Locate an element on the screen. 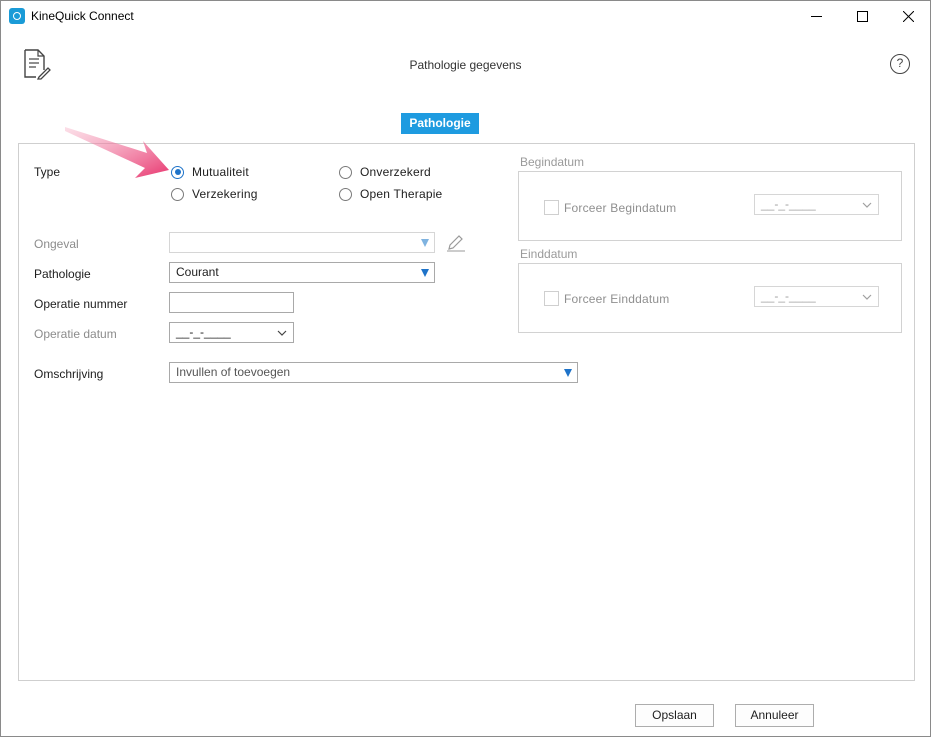 Image resolution: width=931 pixels, height=737 pixels. operatie-nummer-input is located at coordinates (231, 302).